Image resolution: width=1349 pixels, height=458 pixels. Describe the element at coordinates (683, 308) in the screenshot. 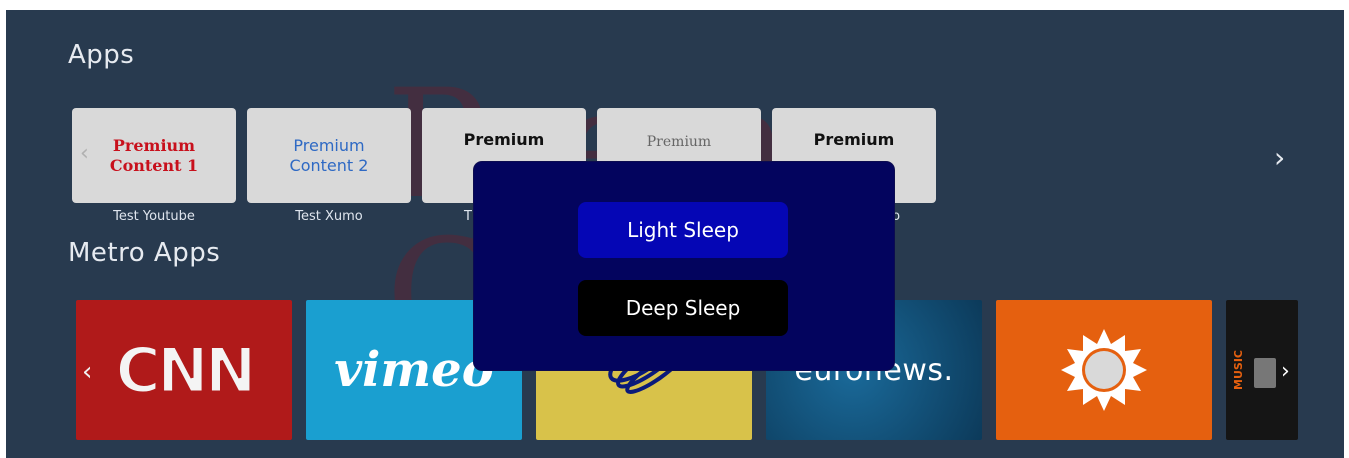

I see `deep-sleep-button: Deep Sleep` at that location.